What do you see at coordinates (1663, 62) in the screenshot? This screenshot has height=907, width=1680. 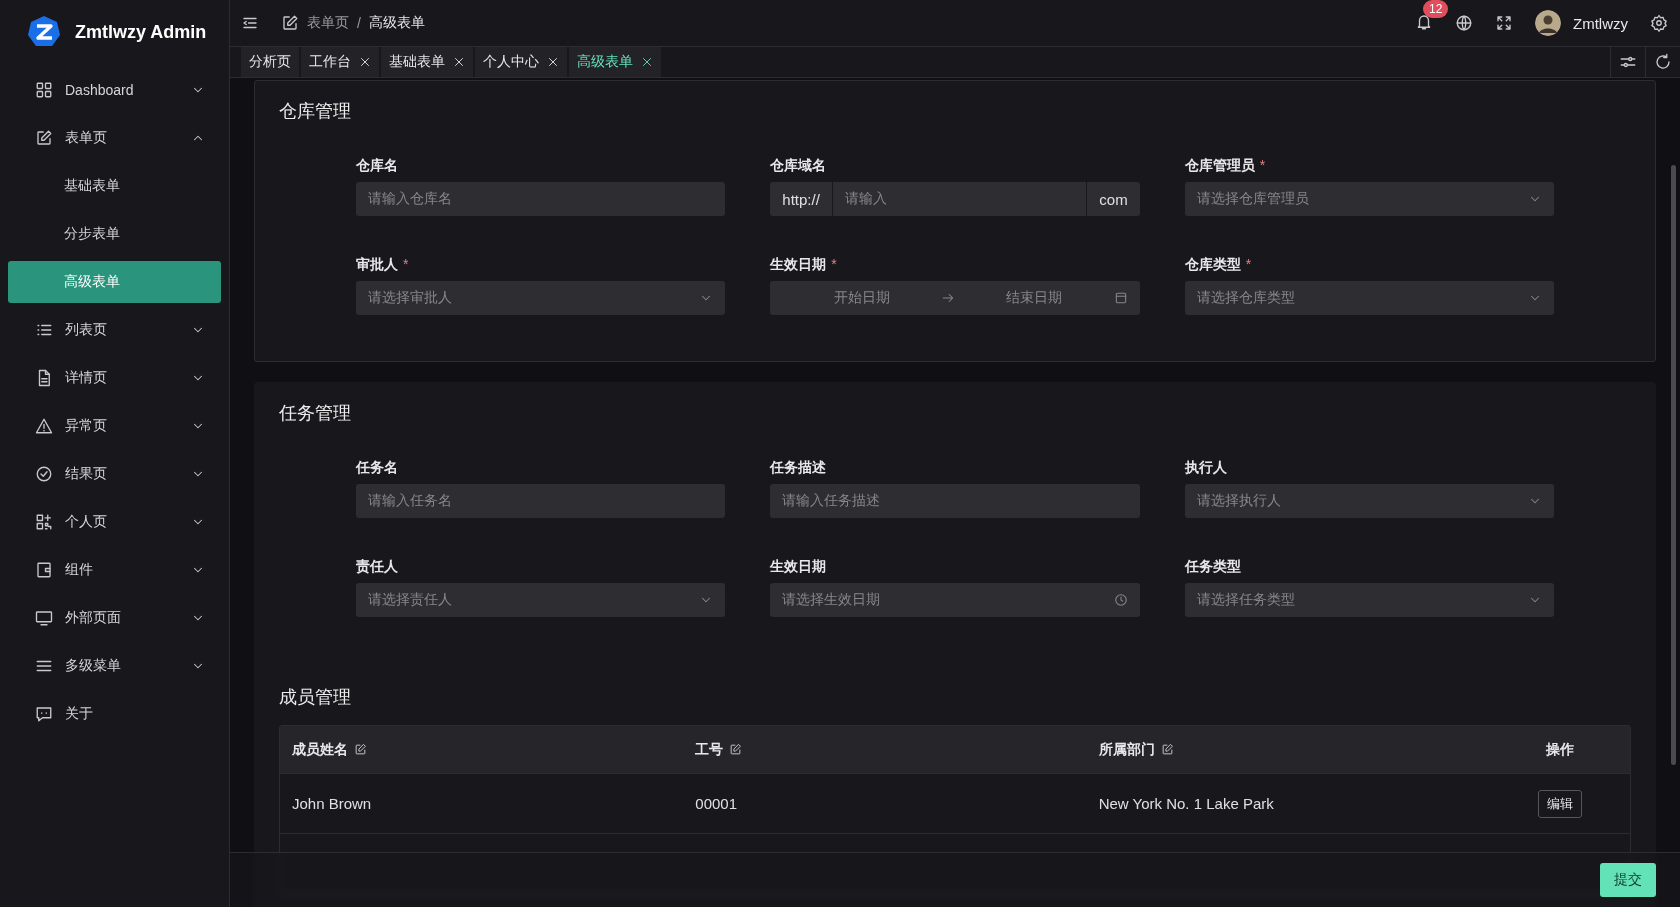 I see `refresh-icon` at bounding box center [1663, 62].